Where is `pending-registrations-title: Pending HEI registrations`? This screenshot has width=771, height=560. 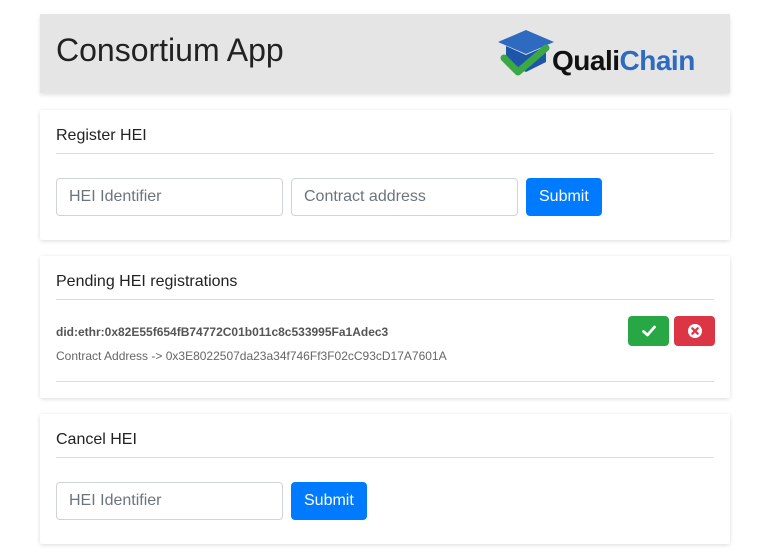 pending-registrations-title: Pending HEI registrations is located at coordinates (147, 281).